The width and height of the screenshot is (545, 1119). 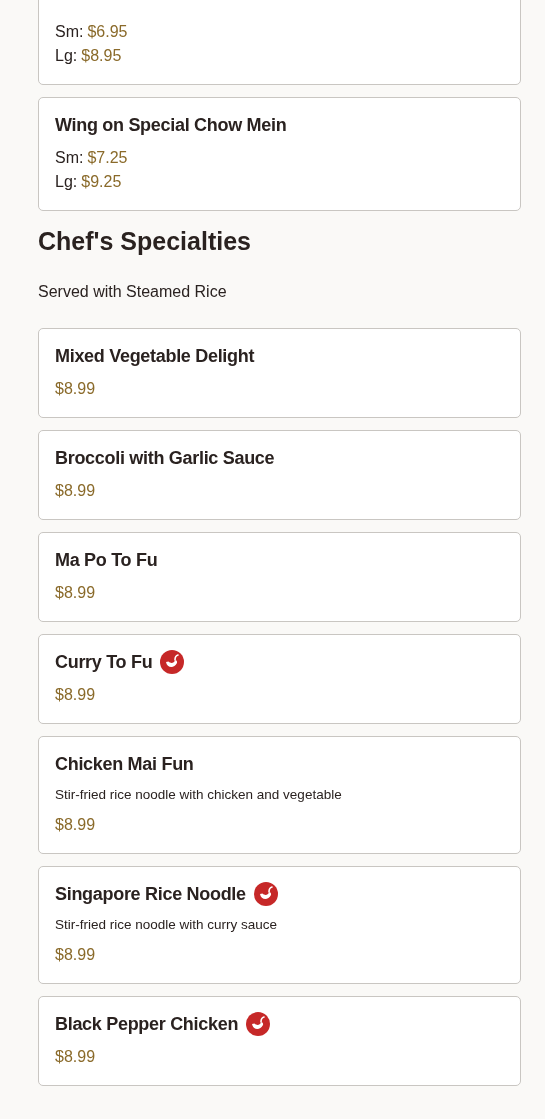 What do you see at coordinates (124, 764) in the screenshot?
I see `dish-name: Chicken Mai Fun` at bounding box center [124, 764].